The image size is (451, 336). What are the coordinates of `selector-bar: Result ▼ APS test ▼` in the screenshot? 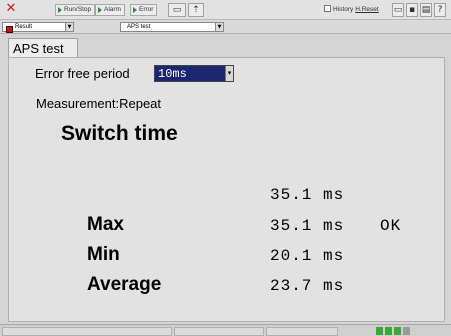 It's located at (225, 27).